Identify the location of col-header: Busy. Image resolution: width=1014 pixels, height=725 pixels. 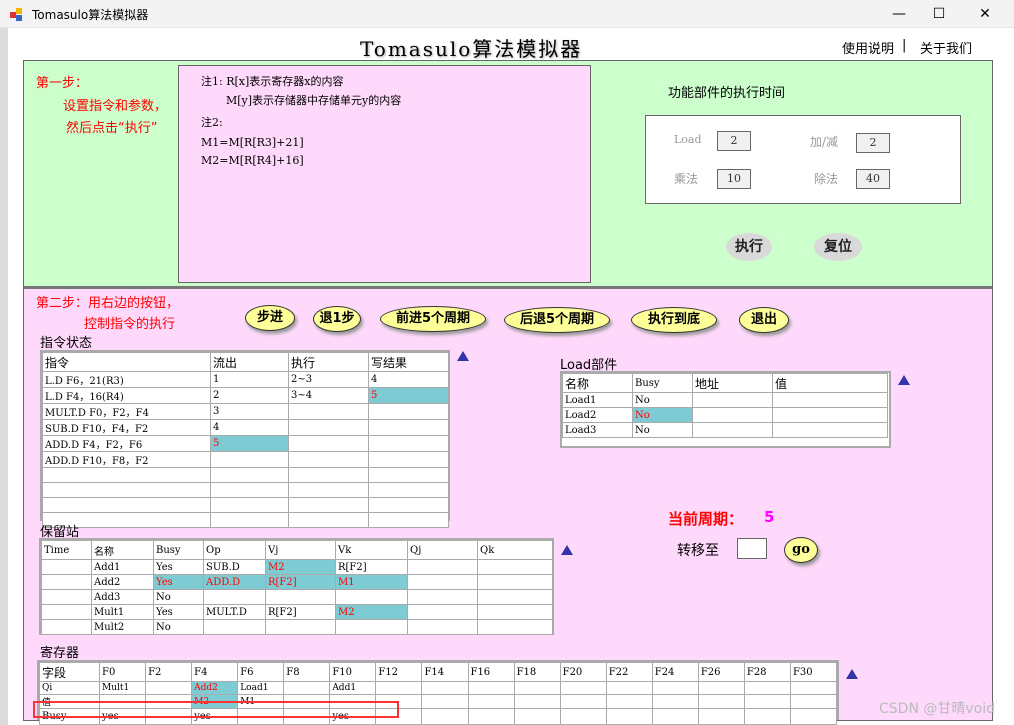
(178, 550).